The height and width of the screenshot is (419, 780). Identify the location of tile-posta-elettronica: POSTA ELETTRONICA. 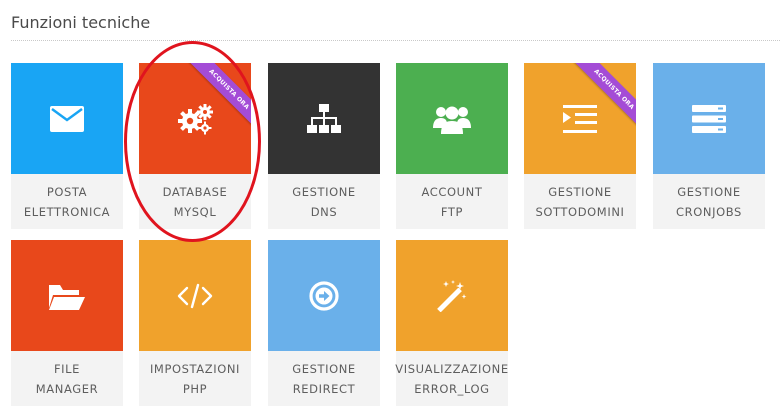
(67, 146).